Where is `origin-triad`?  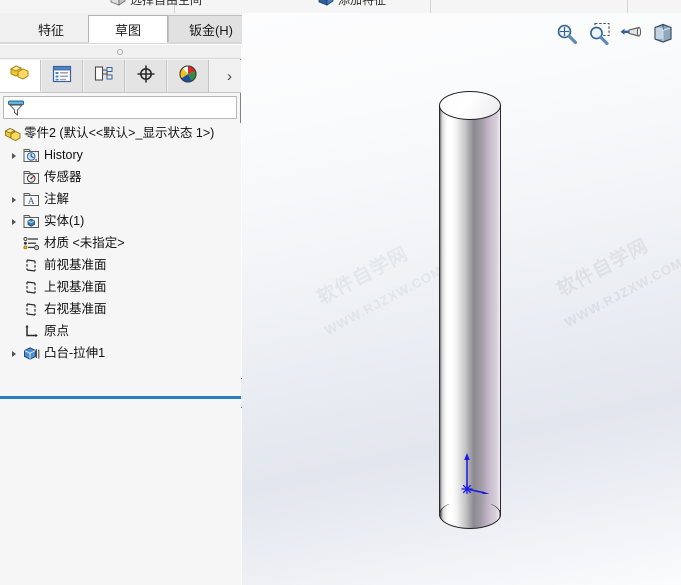 origin-triad is located at coordinates (479, 472).